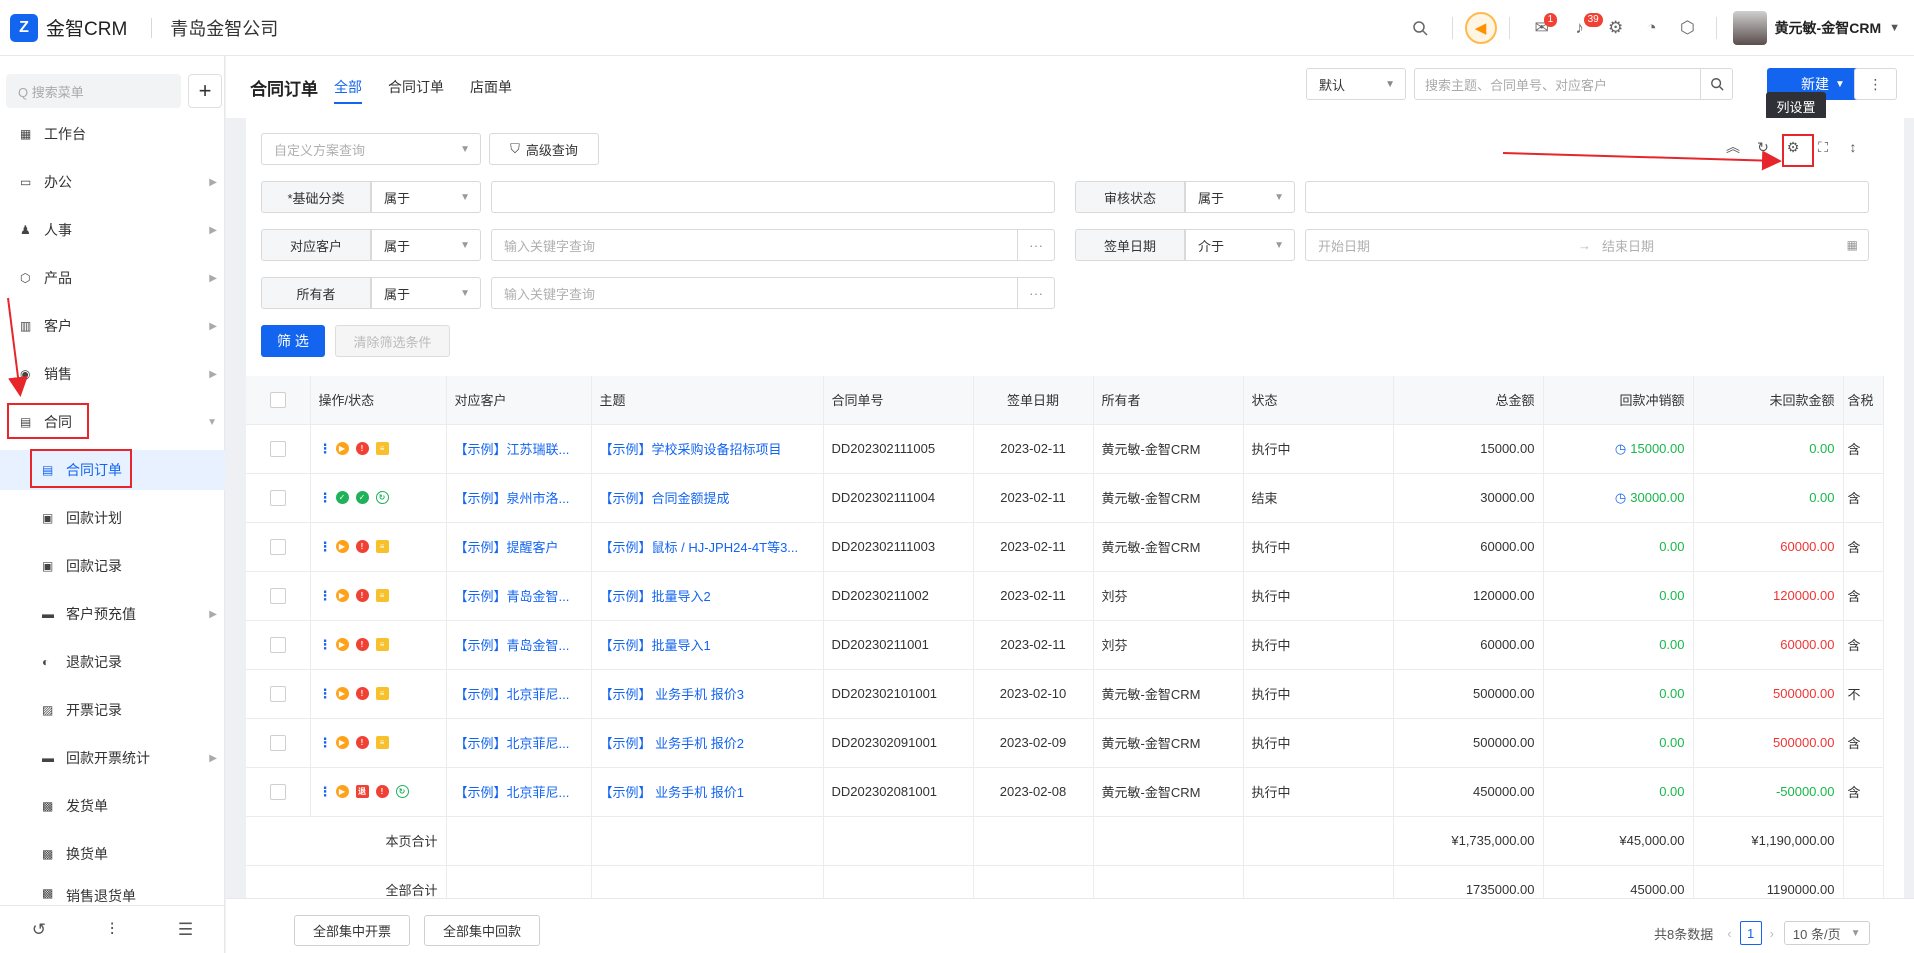 This screenshot has height=953, width=1914. Describe the element at coordinates (342, 497) in the screenshot. I see `check-icon: ✓` at that location.